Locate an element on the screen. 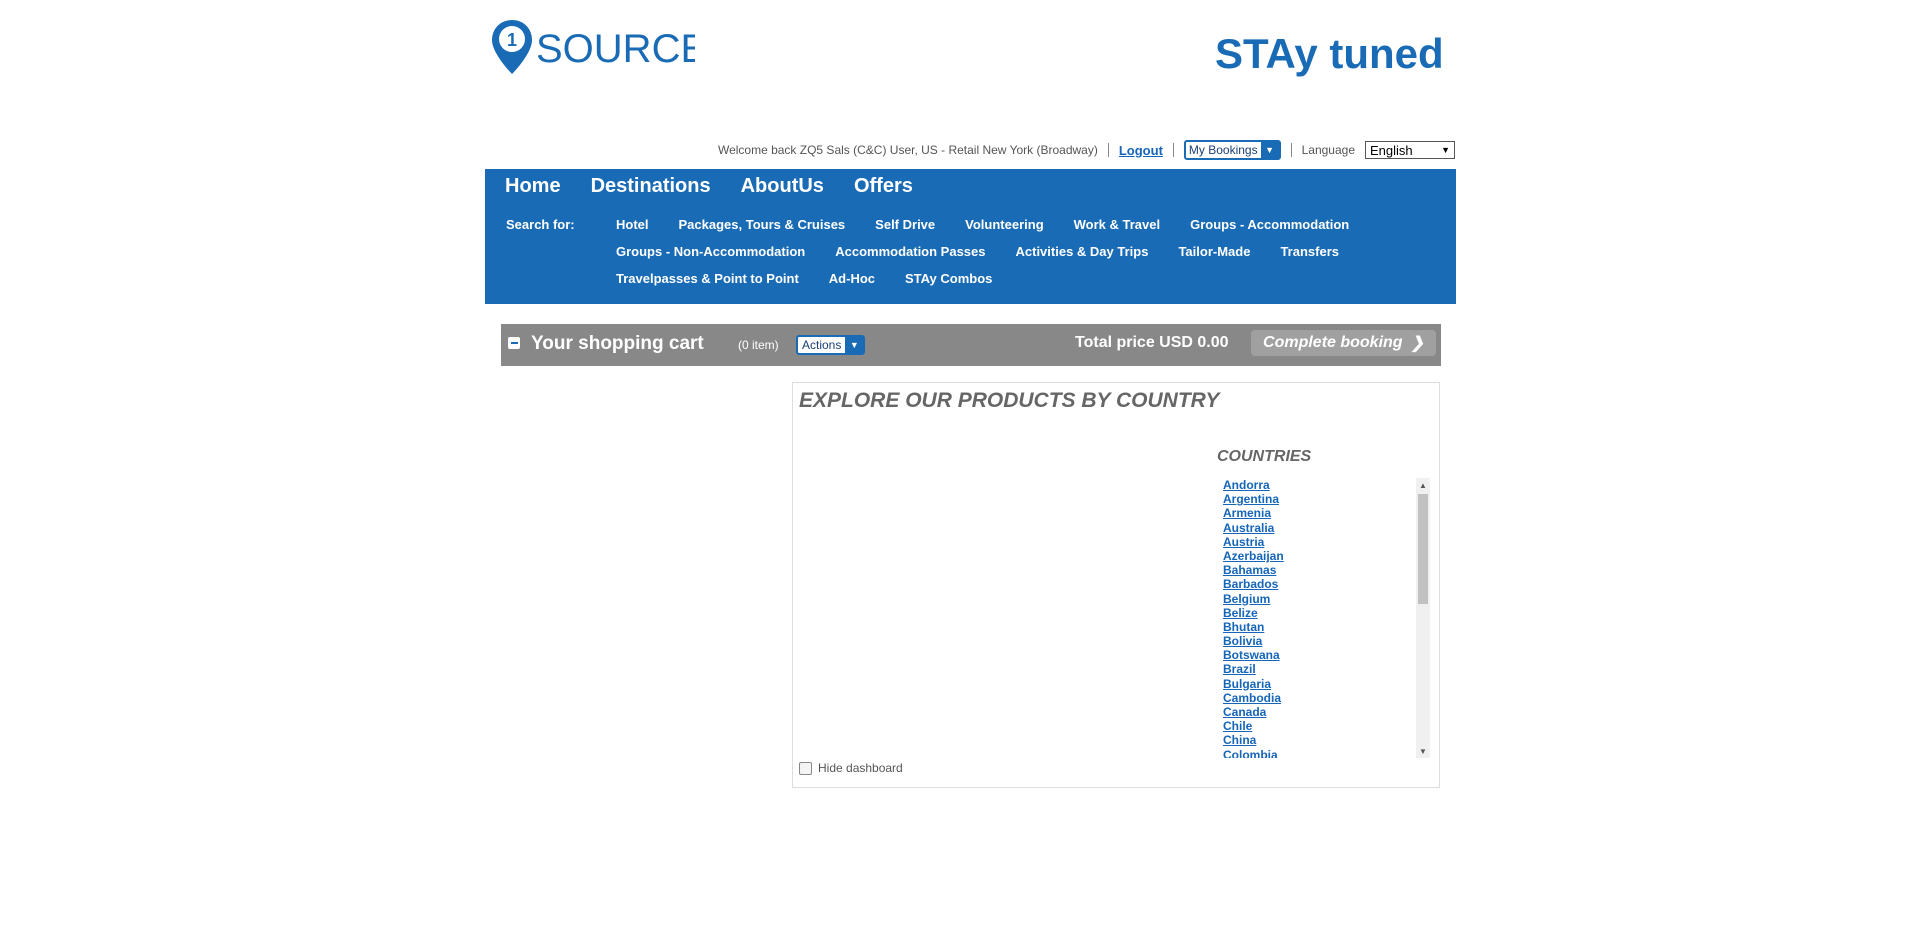 This screenshot has height=935, width=1920. language-value: English is located at coordinates (1391, 150).